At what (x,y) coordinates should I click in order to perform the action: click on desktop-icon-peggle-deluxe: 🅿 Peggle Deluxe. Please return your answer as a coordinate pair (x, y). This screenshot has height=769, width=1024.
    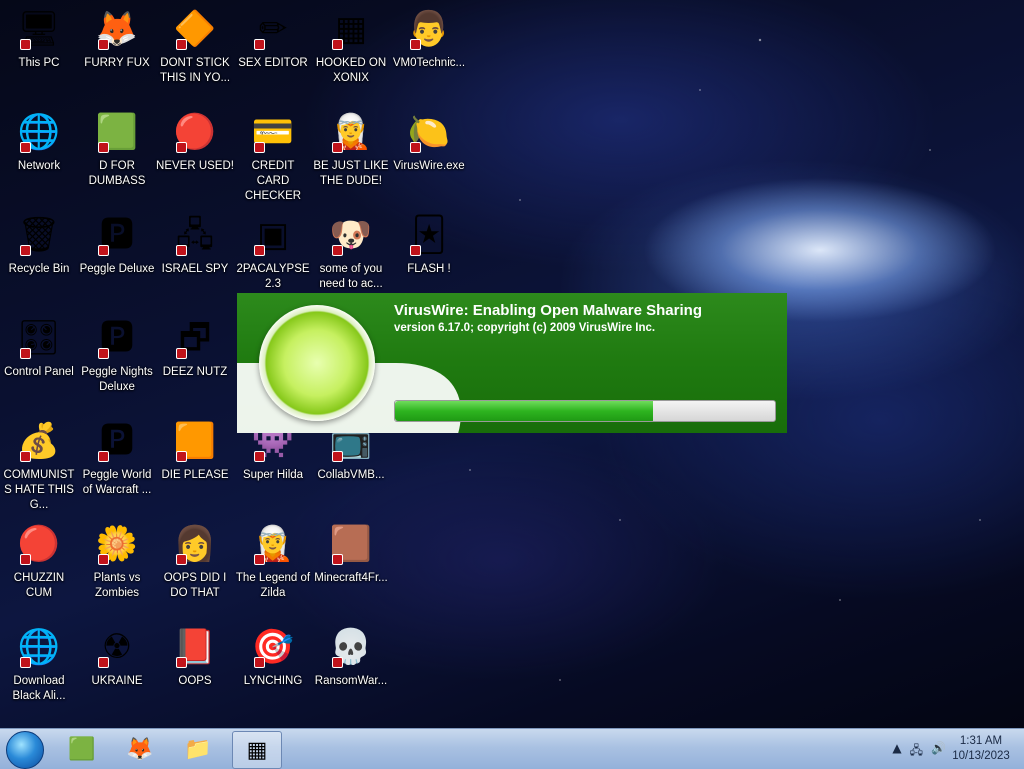
    Looking at the image, I should click on (117, 244).